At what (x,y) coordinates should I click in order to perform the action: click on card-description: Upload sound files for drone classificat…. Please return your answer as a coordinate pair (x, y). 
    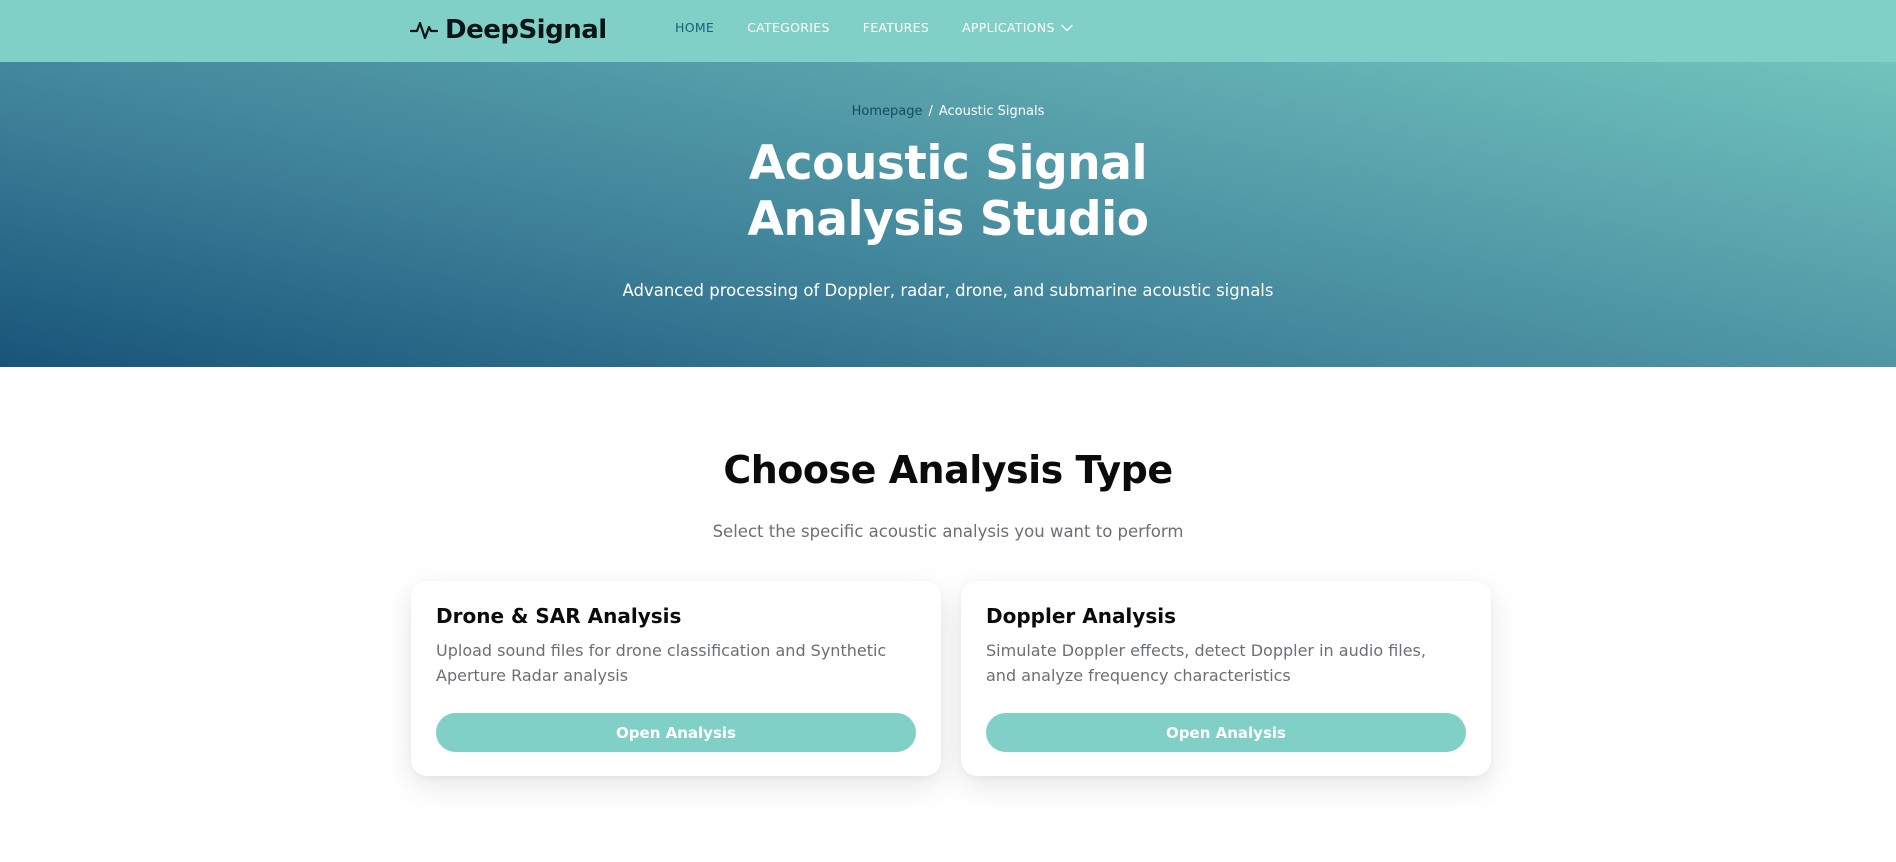
    Looking at the image, I should click on (661, 663).